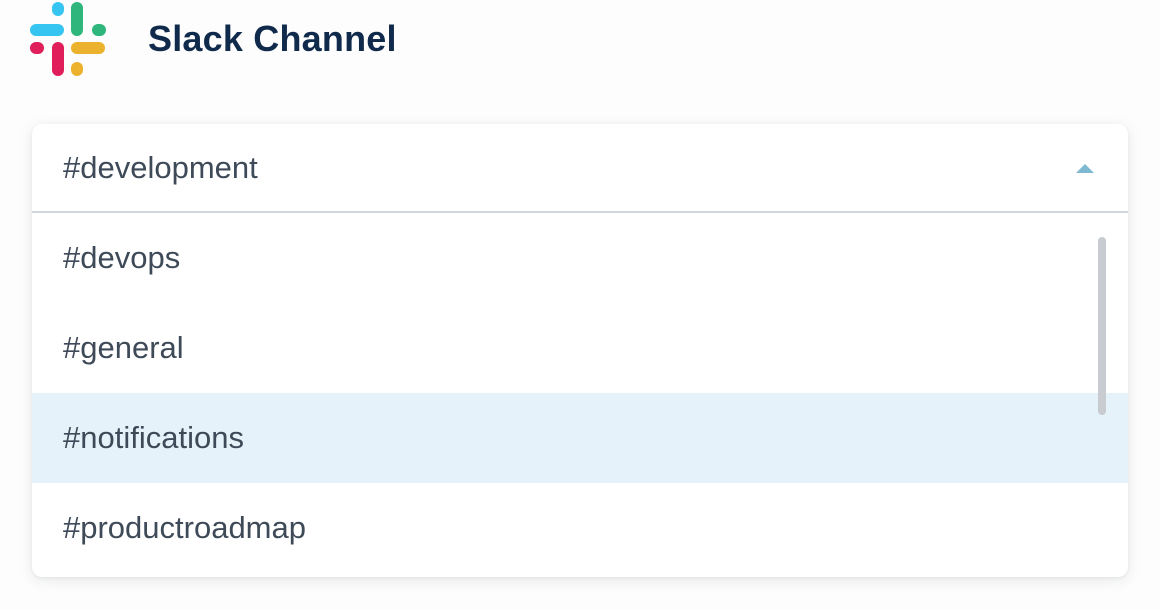  Describe the element at coordinates (68, 39) in the screenshot. I see `slack-logo-icon` at that location.